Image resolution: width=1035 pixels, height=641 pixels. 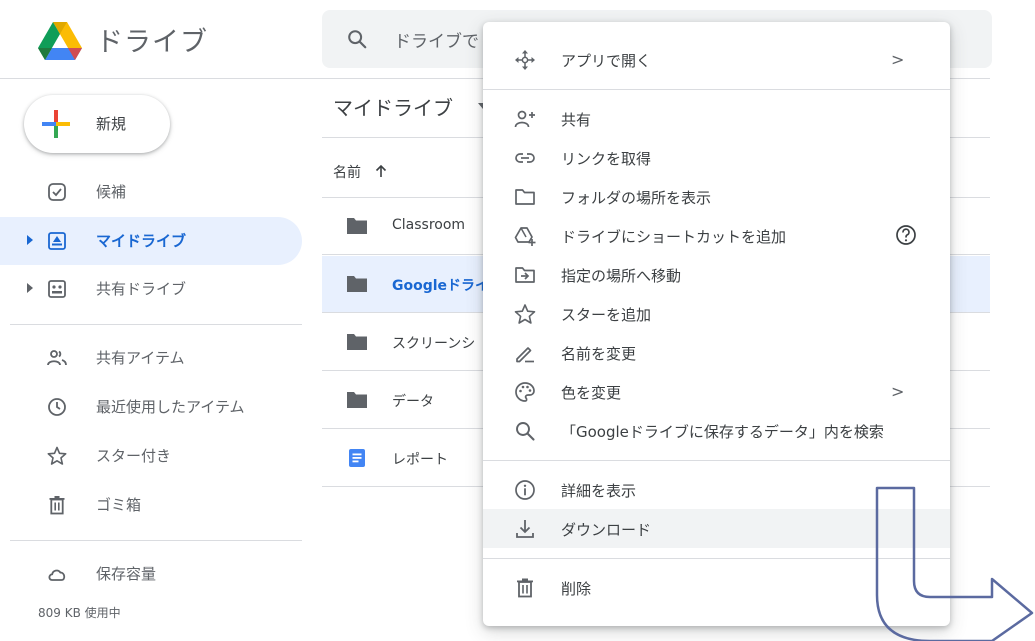 What do you see at coordinates (525, 314) in the screenshot?
I see `star-outline-icon` at bounding box center [525, 314].